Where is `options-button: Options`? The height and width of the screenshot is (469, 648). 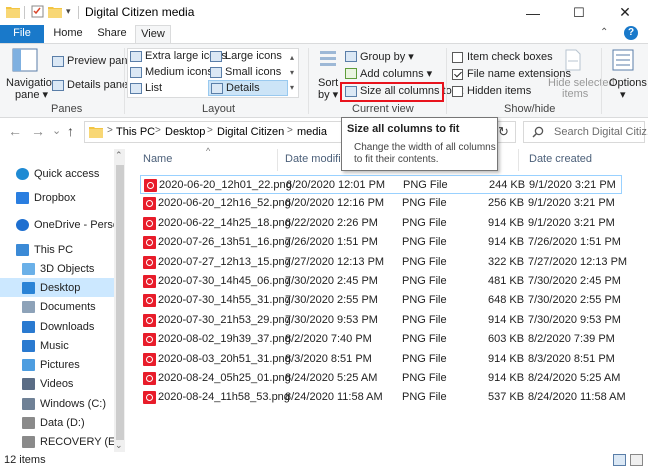 options-button: Options is located at coordinates (628, 83).